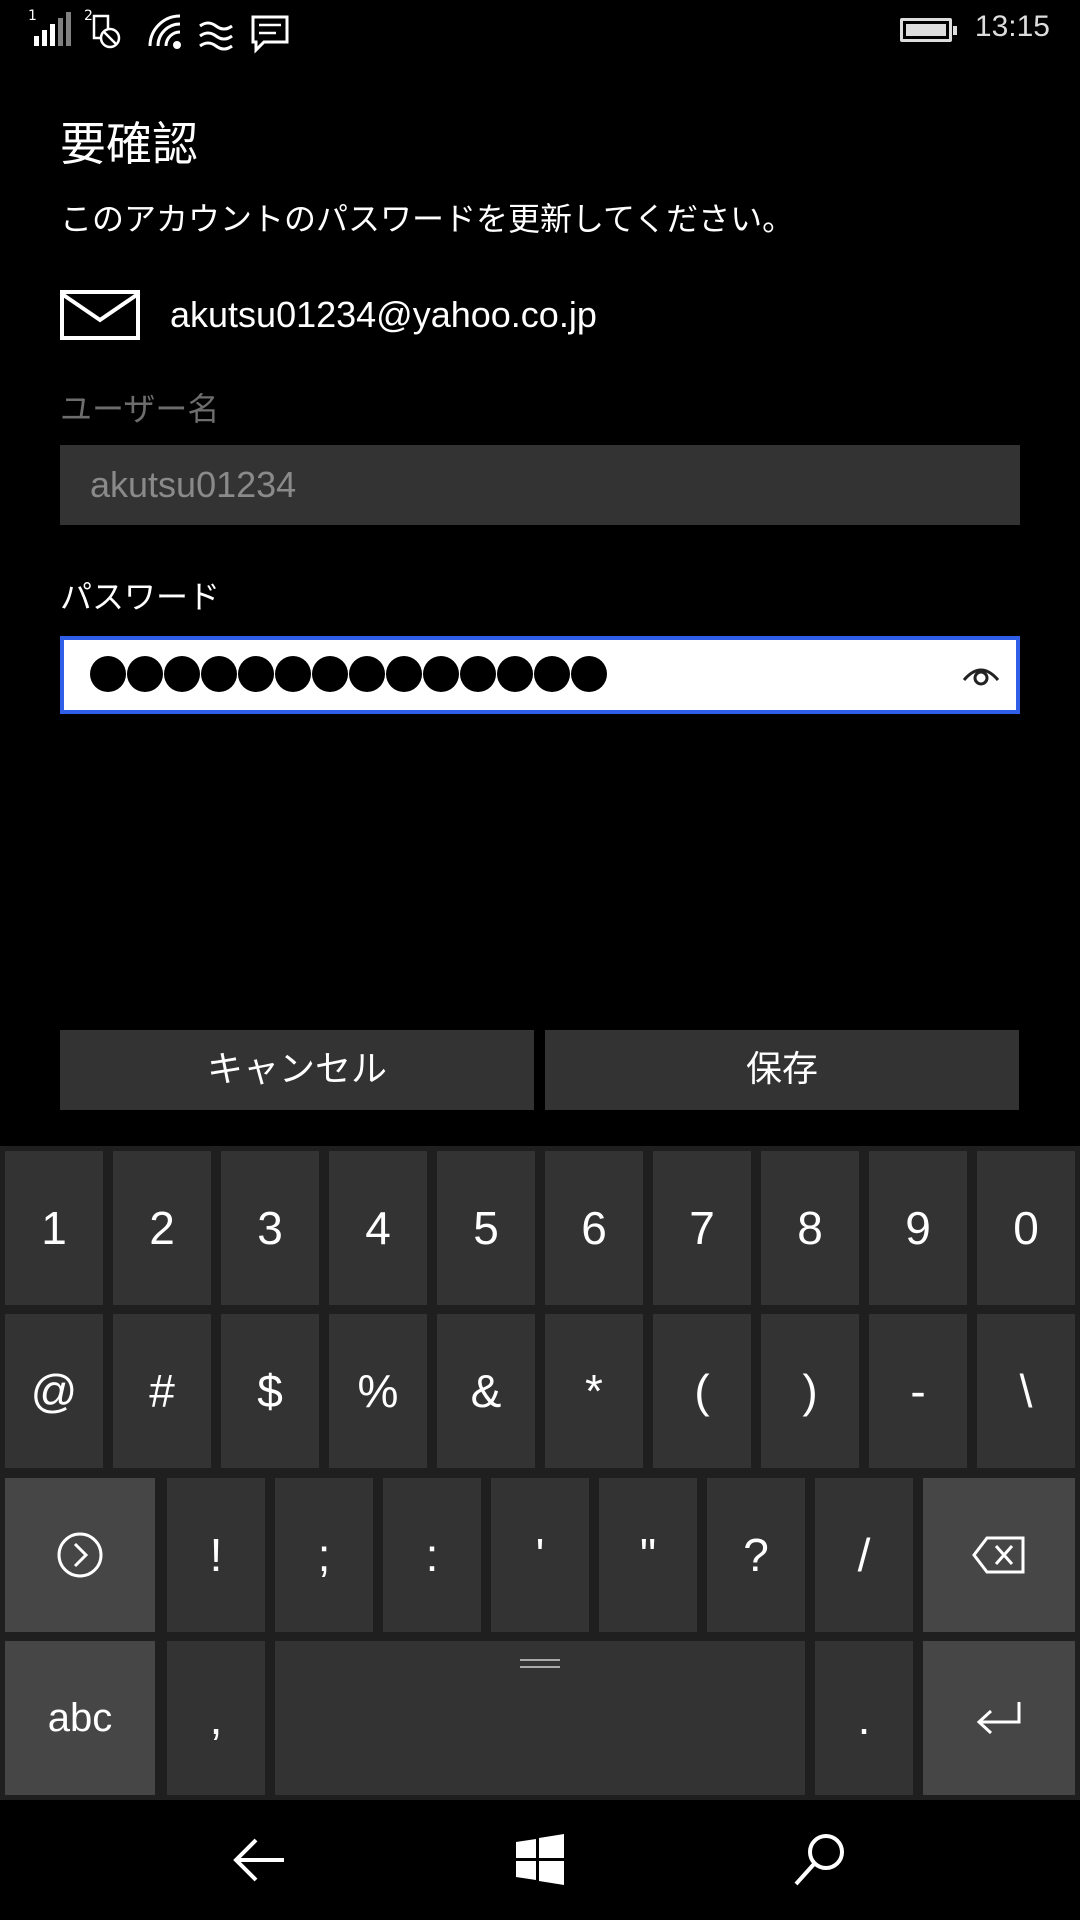 The height and width of the screenshot is (1920, 1080). I want to click on account-row: akutsu01234@yahoo.co.jp, so click(540, 316).